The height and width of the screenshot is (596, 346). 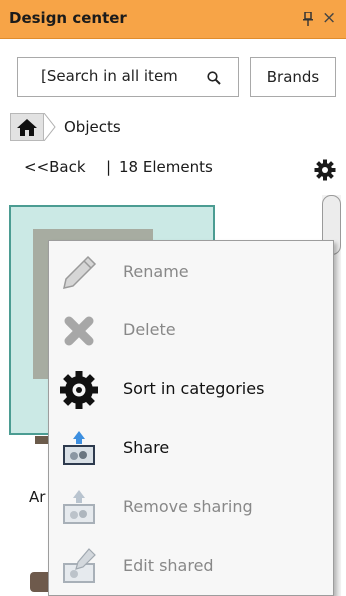 What do you see at coordinates (168, 565) in the screenshot?
I see `menu-item-label: Edit shared` at bounding box center [168, 565].